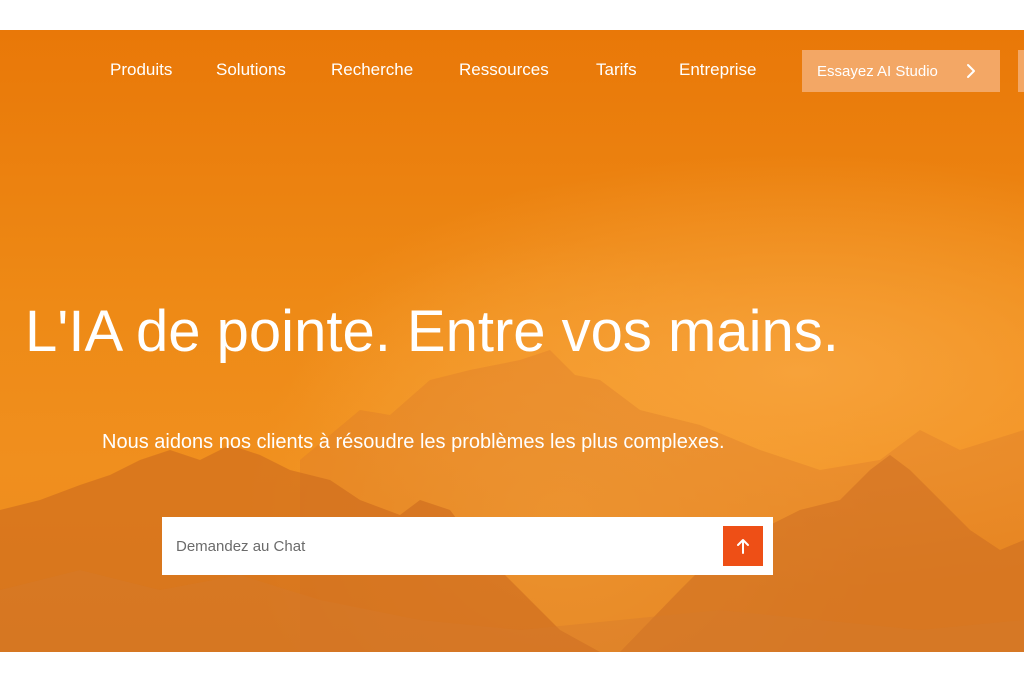 This screenshot has height=683, width=1024. Describe the element at coordinates (877, 71) in the screenshot. I see `try-ai-studio-label: Essayez AI Studio` at that location.